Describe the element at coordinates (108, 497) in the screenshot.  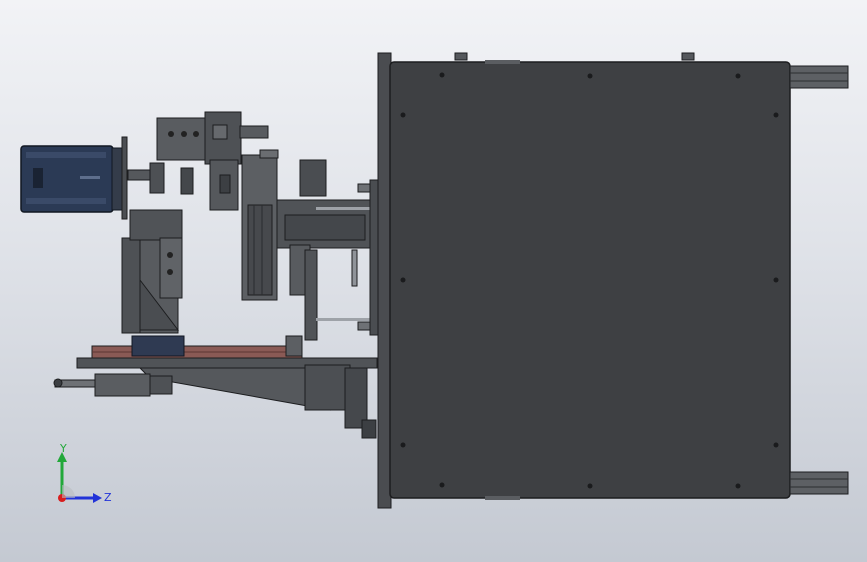
I see `triad-z-label: Z` at that location.